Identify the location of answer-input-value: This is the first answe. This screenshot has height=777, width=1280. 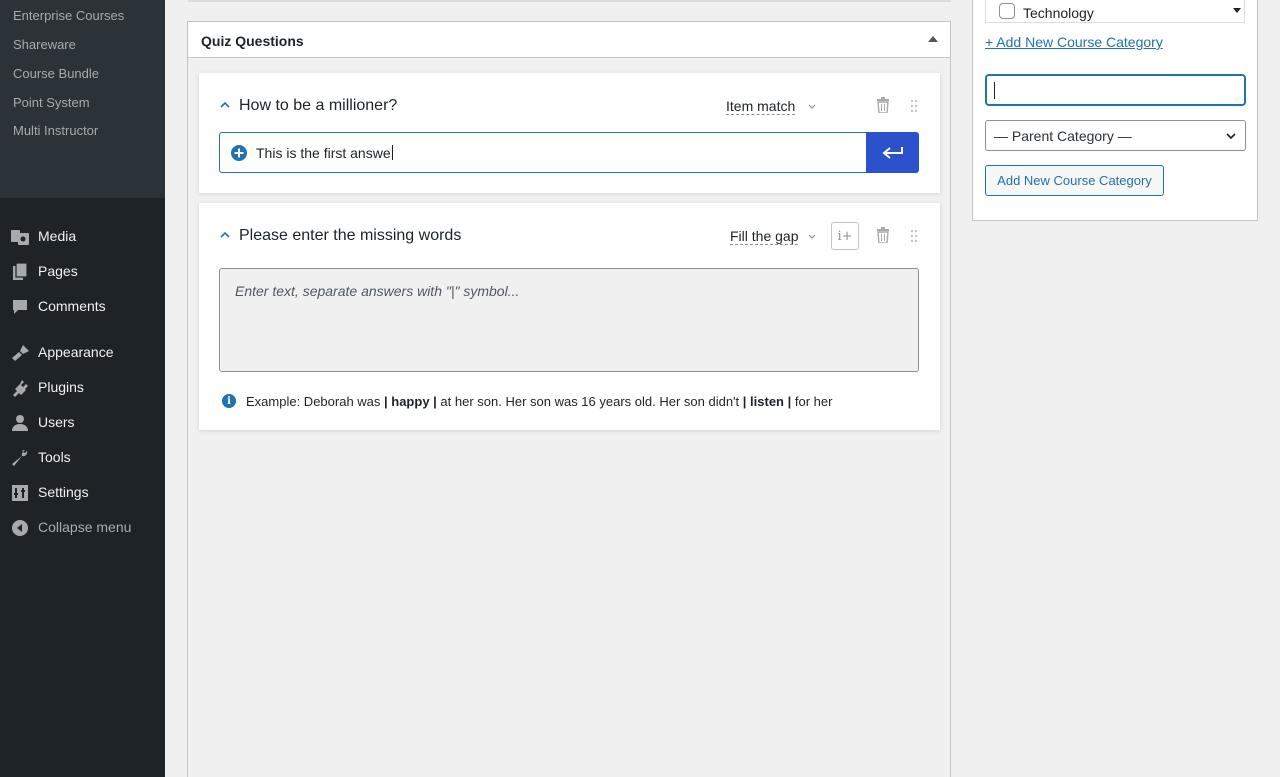
(323, 153).